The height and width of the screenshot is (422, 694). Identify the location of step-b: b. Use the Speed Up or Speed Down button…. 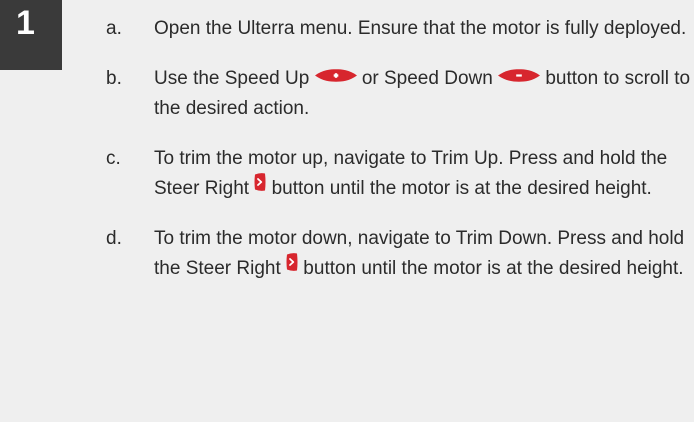
(399, 94).